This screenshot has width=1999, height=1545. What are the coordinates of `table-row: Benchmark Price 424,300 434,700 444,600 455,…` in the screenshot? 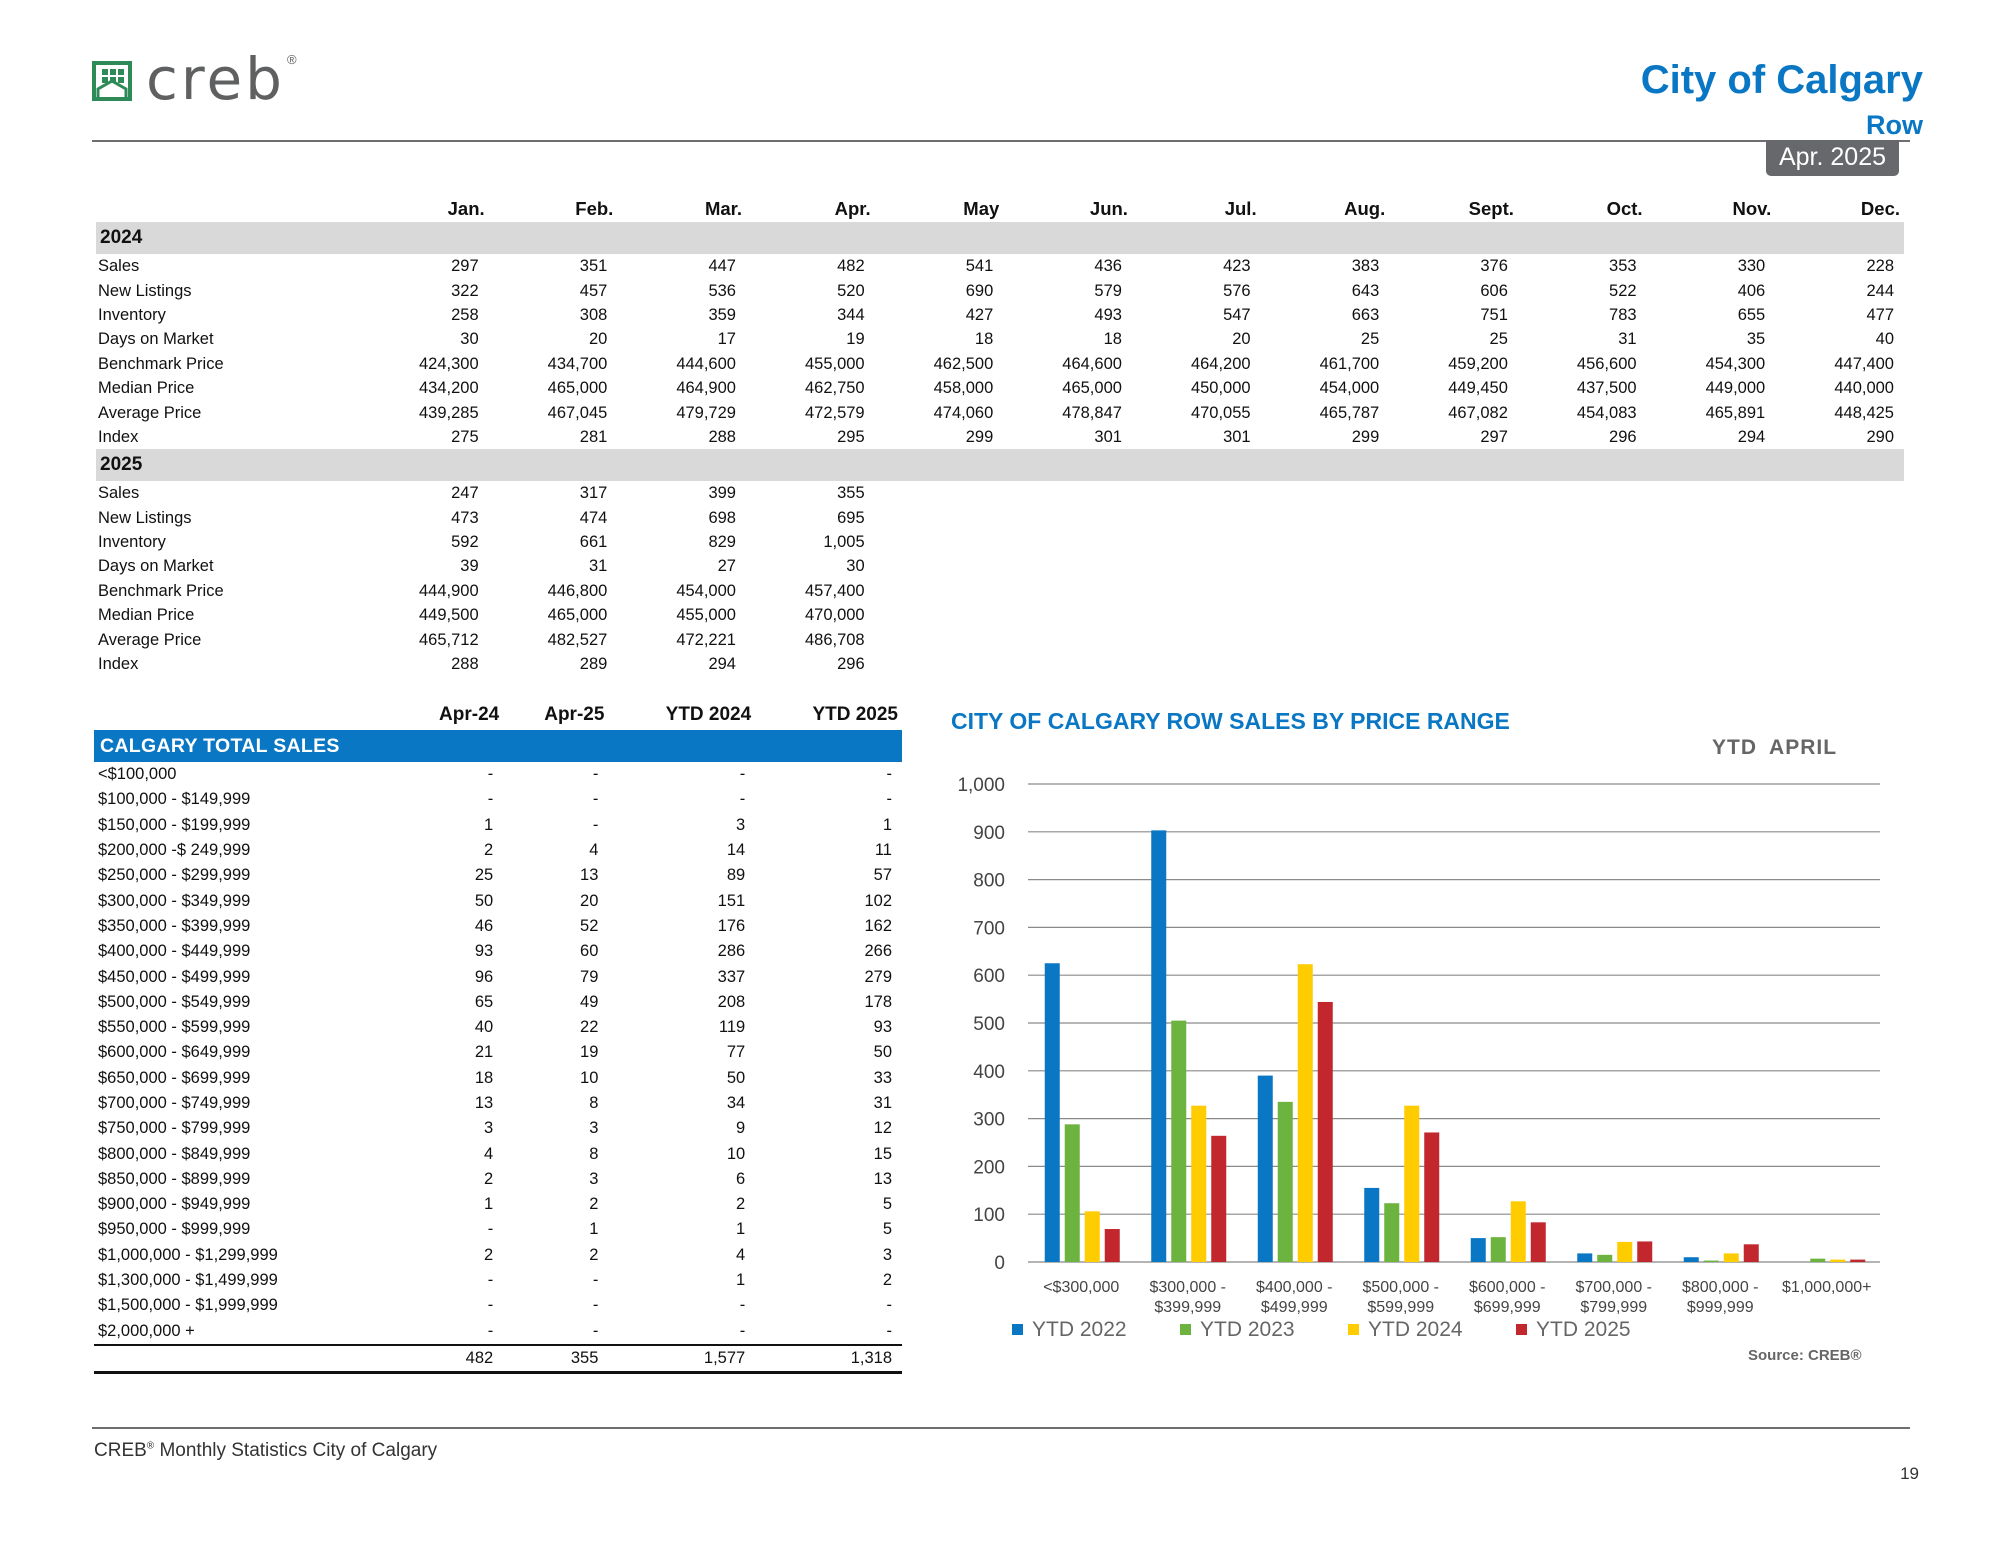 It's located at (1000, 364).